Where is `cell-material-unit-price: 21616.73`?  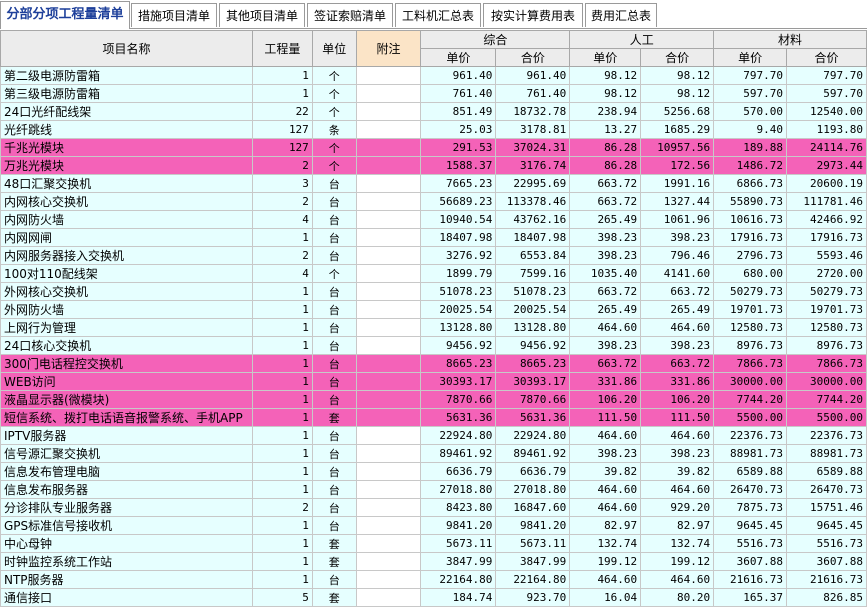 cell-material-unit-price: 21616.73 is located at coordinates (750, 579).